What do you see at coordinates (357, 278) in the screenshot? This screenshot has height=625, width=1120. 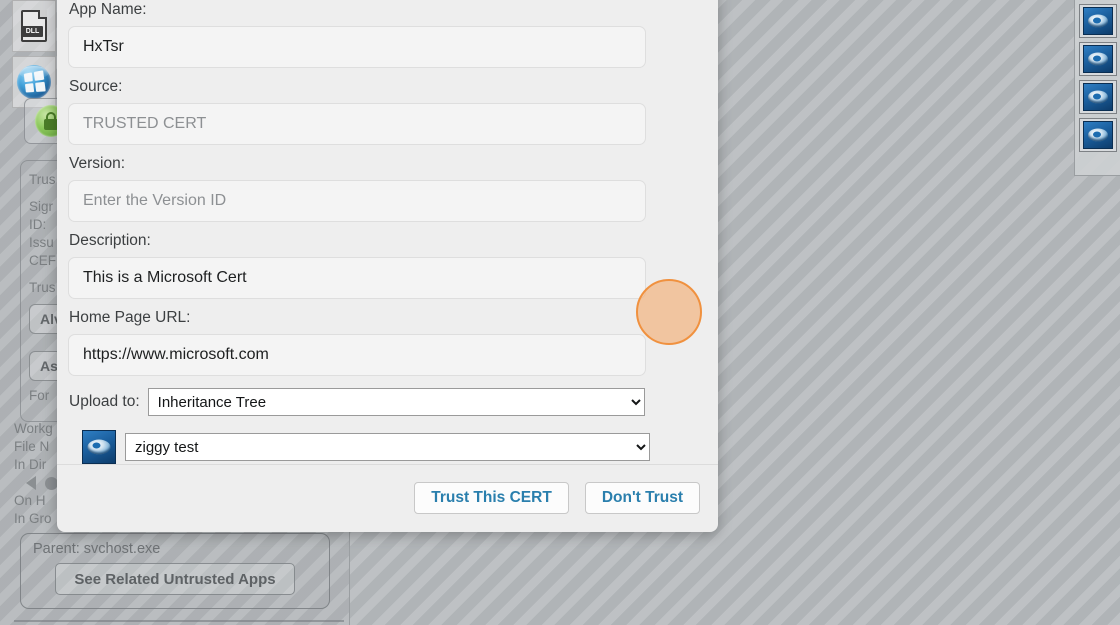 I see `description-input: This is a Microsoft Cert` at bounding box center [357, 278].